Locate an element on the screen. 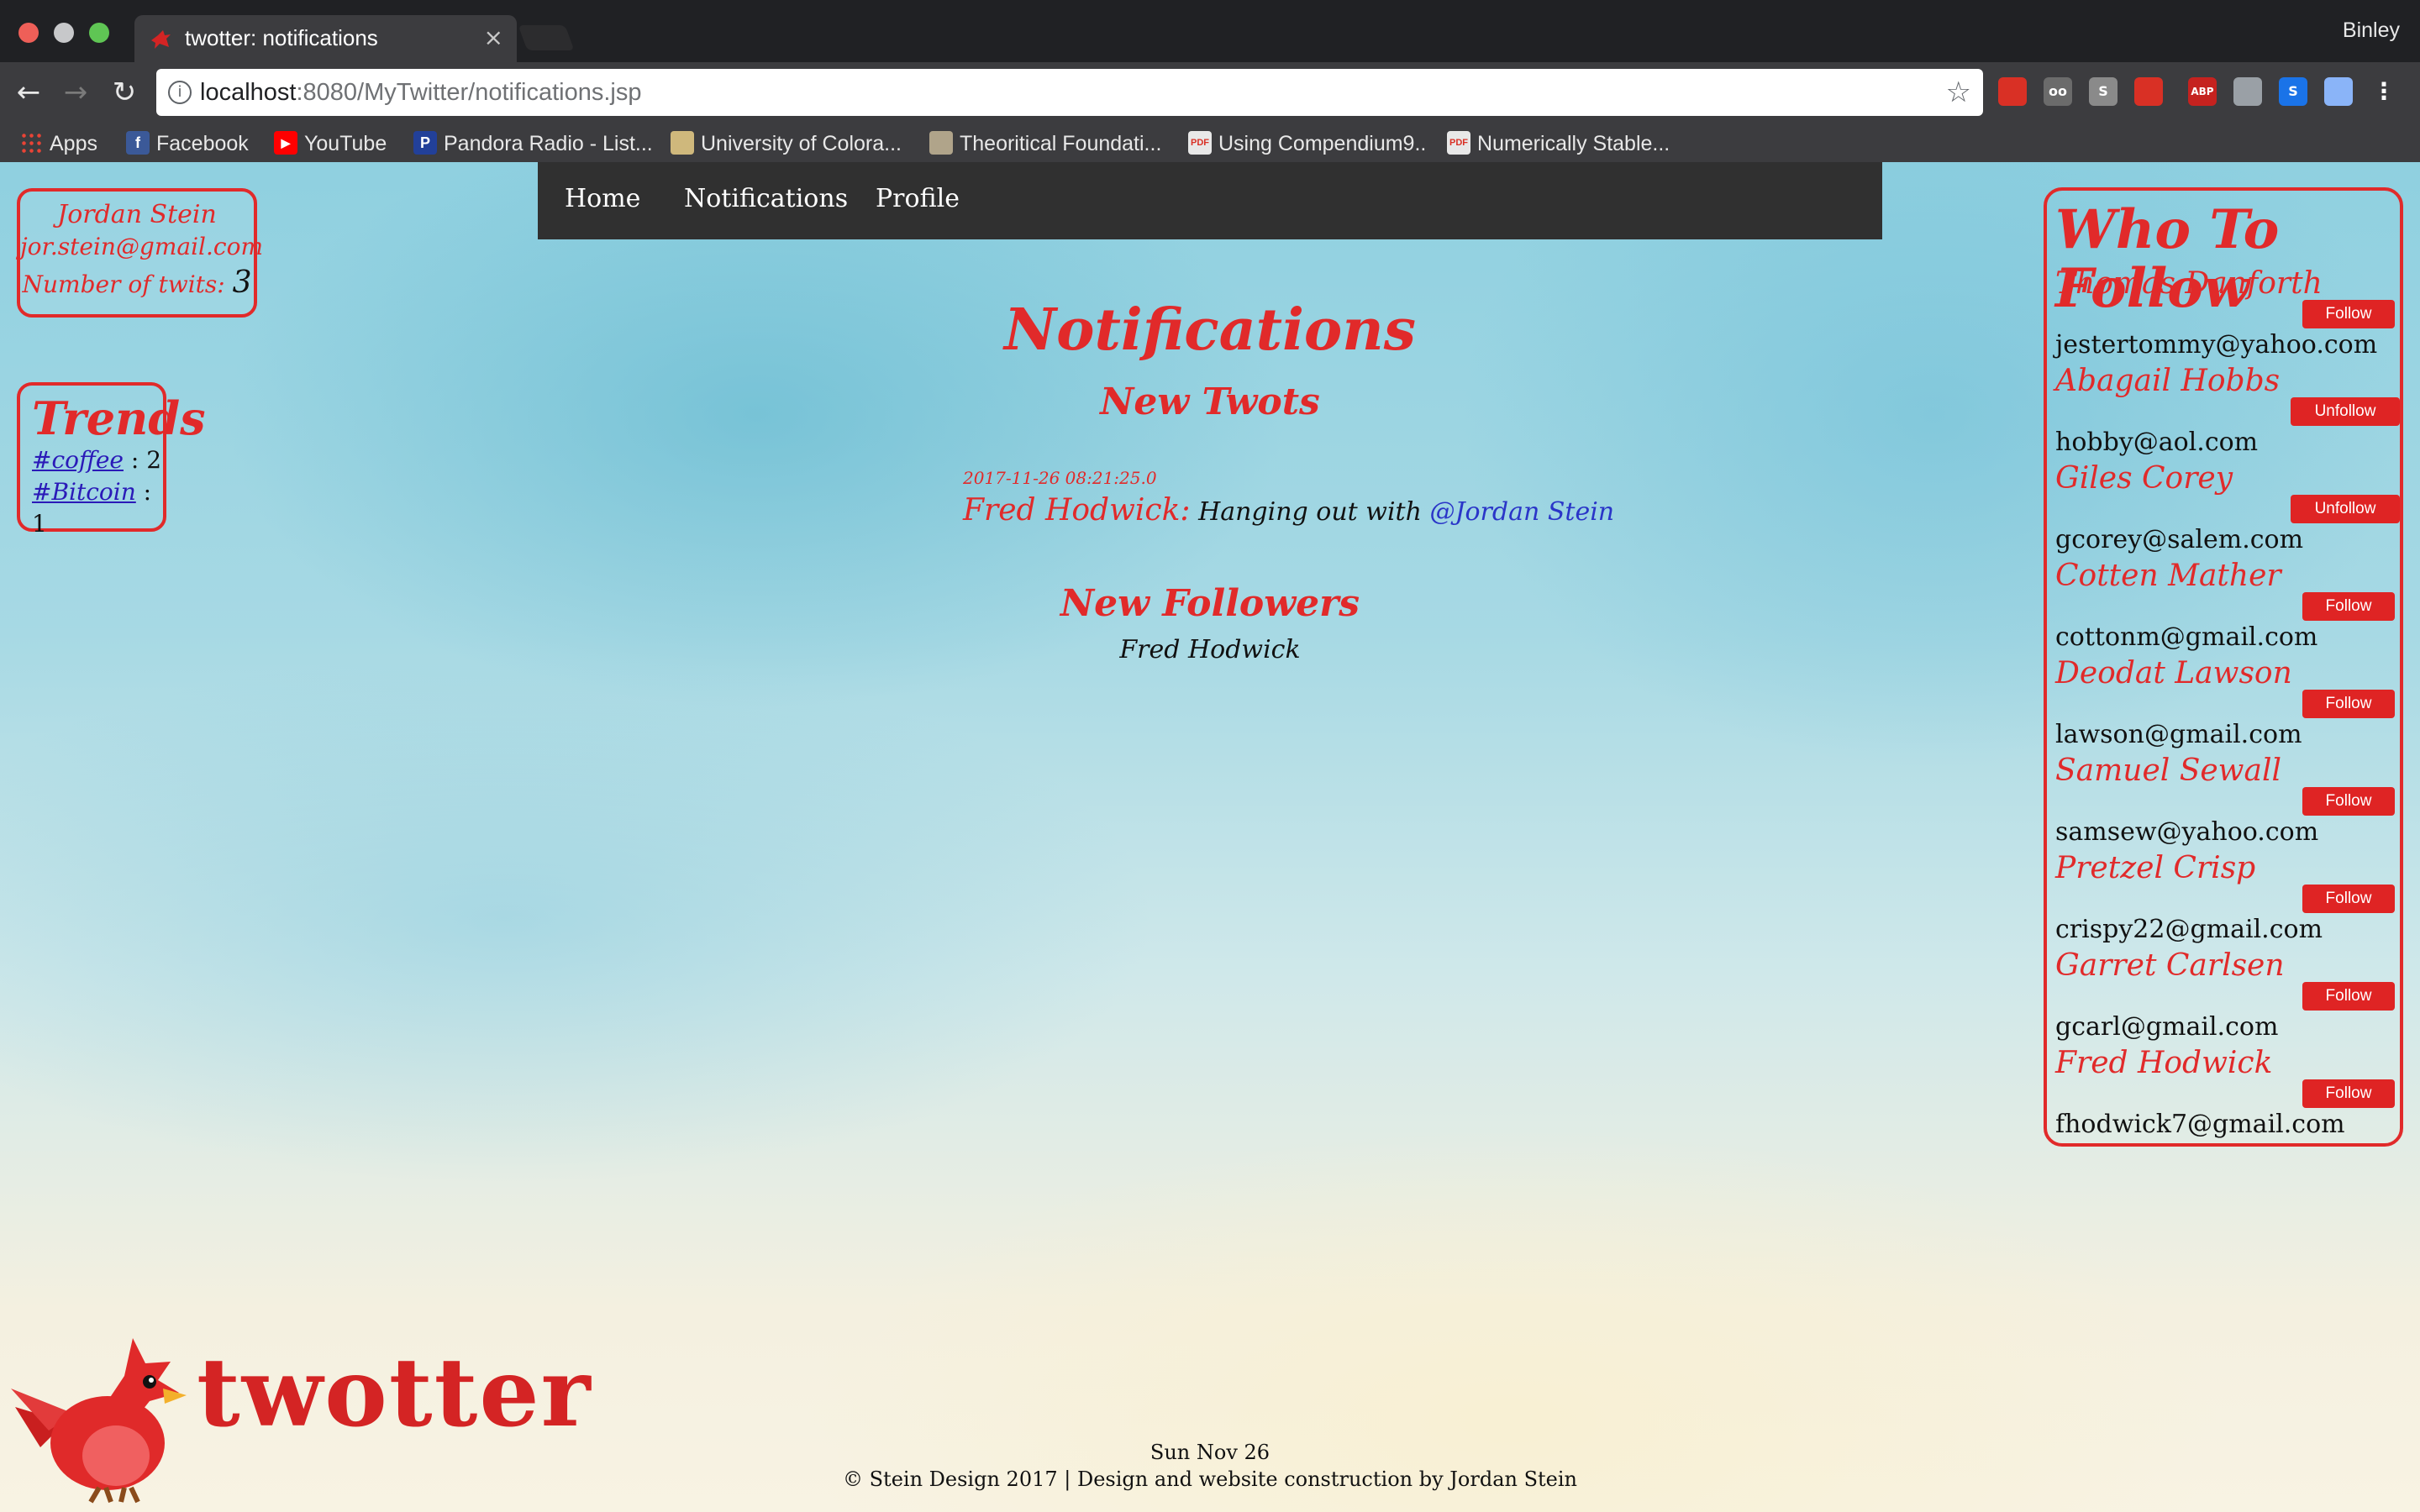  book-icon is located at coordinates (941, 143).